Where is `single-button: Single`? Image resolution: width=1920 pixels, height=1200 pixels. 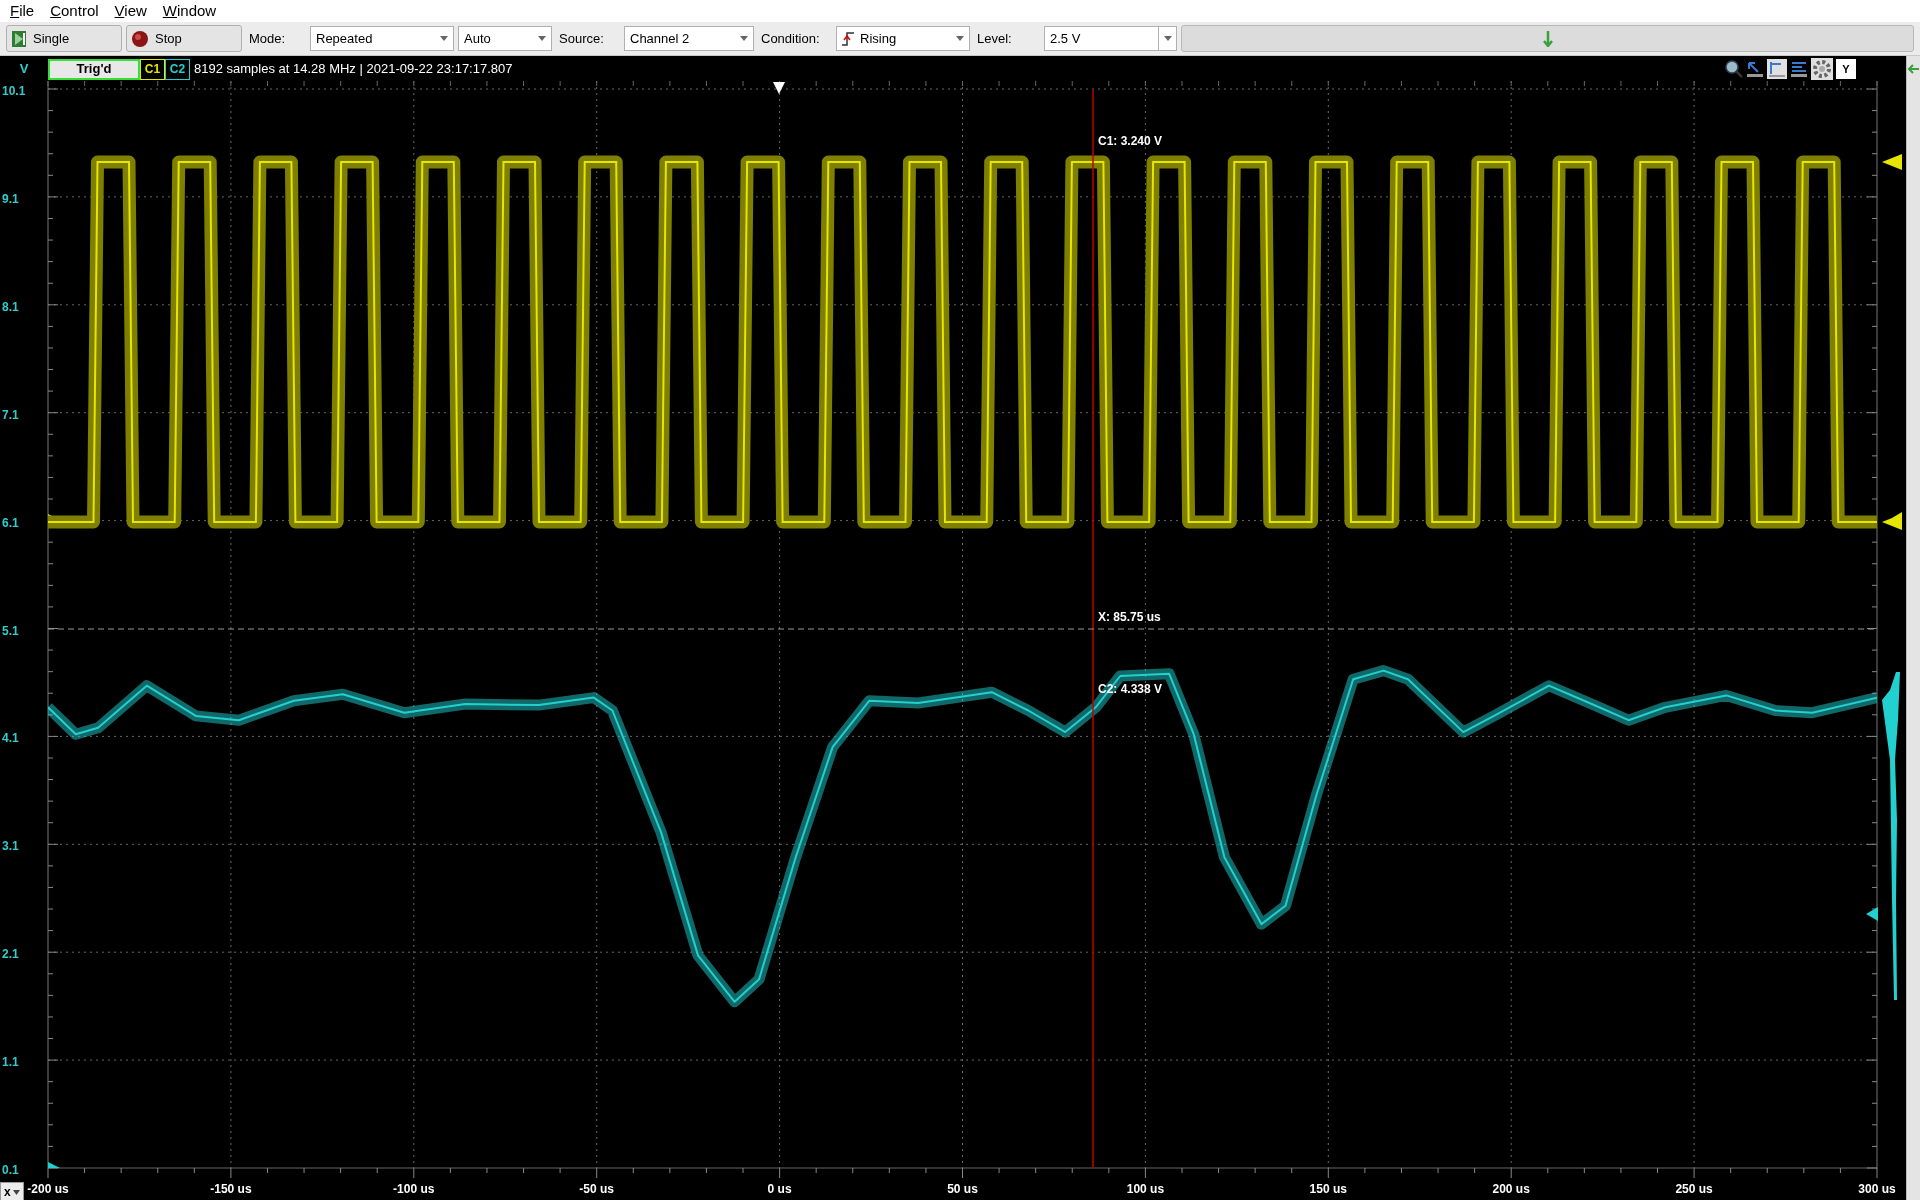 single-button: Single is located at coordinates (64, 38).